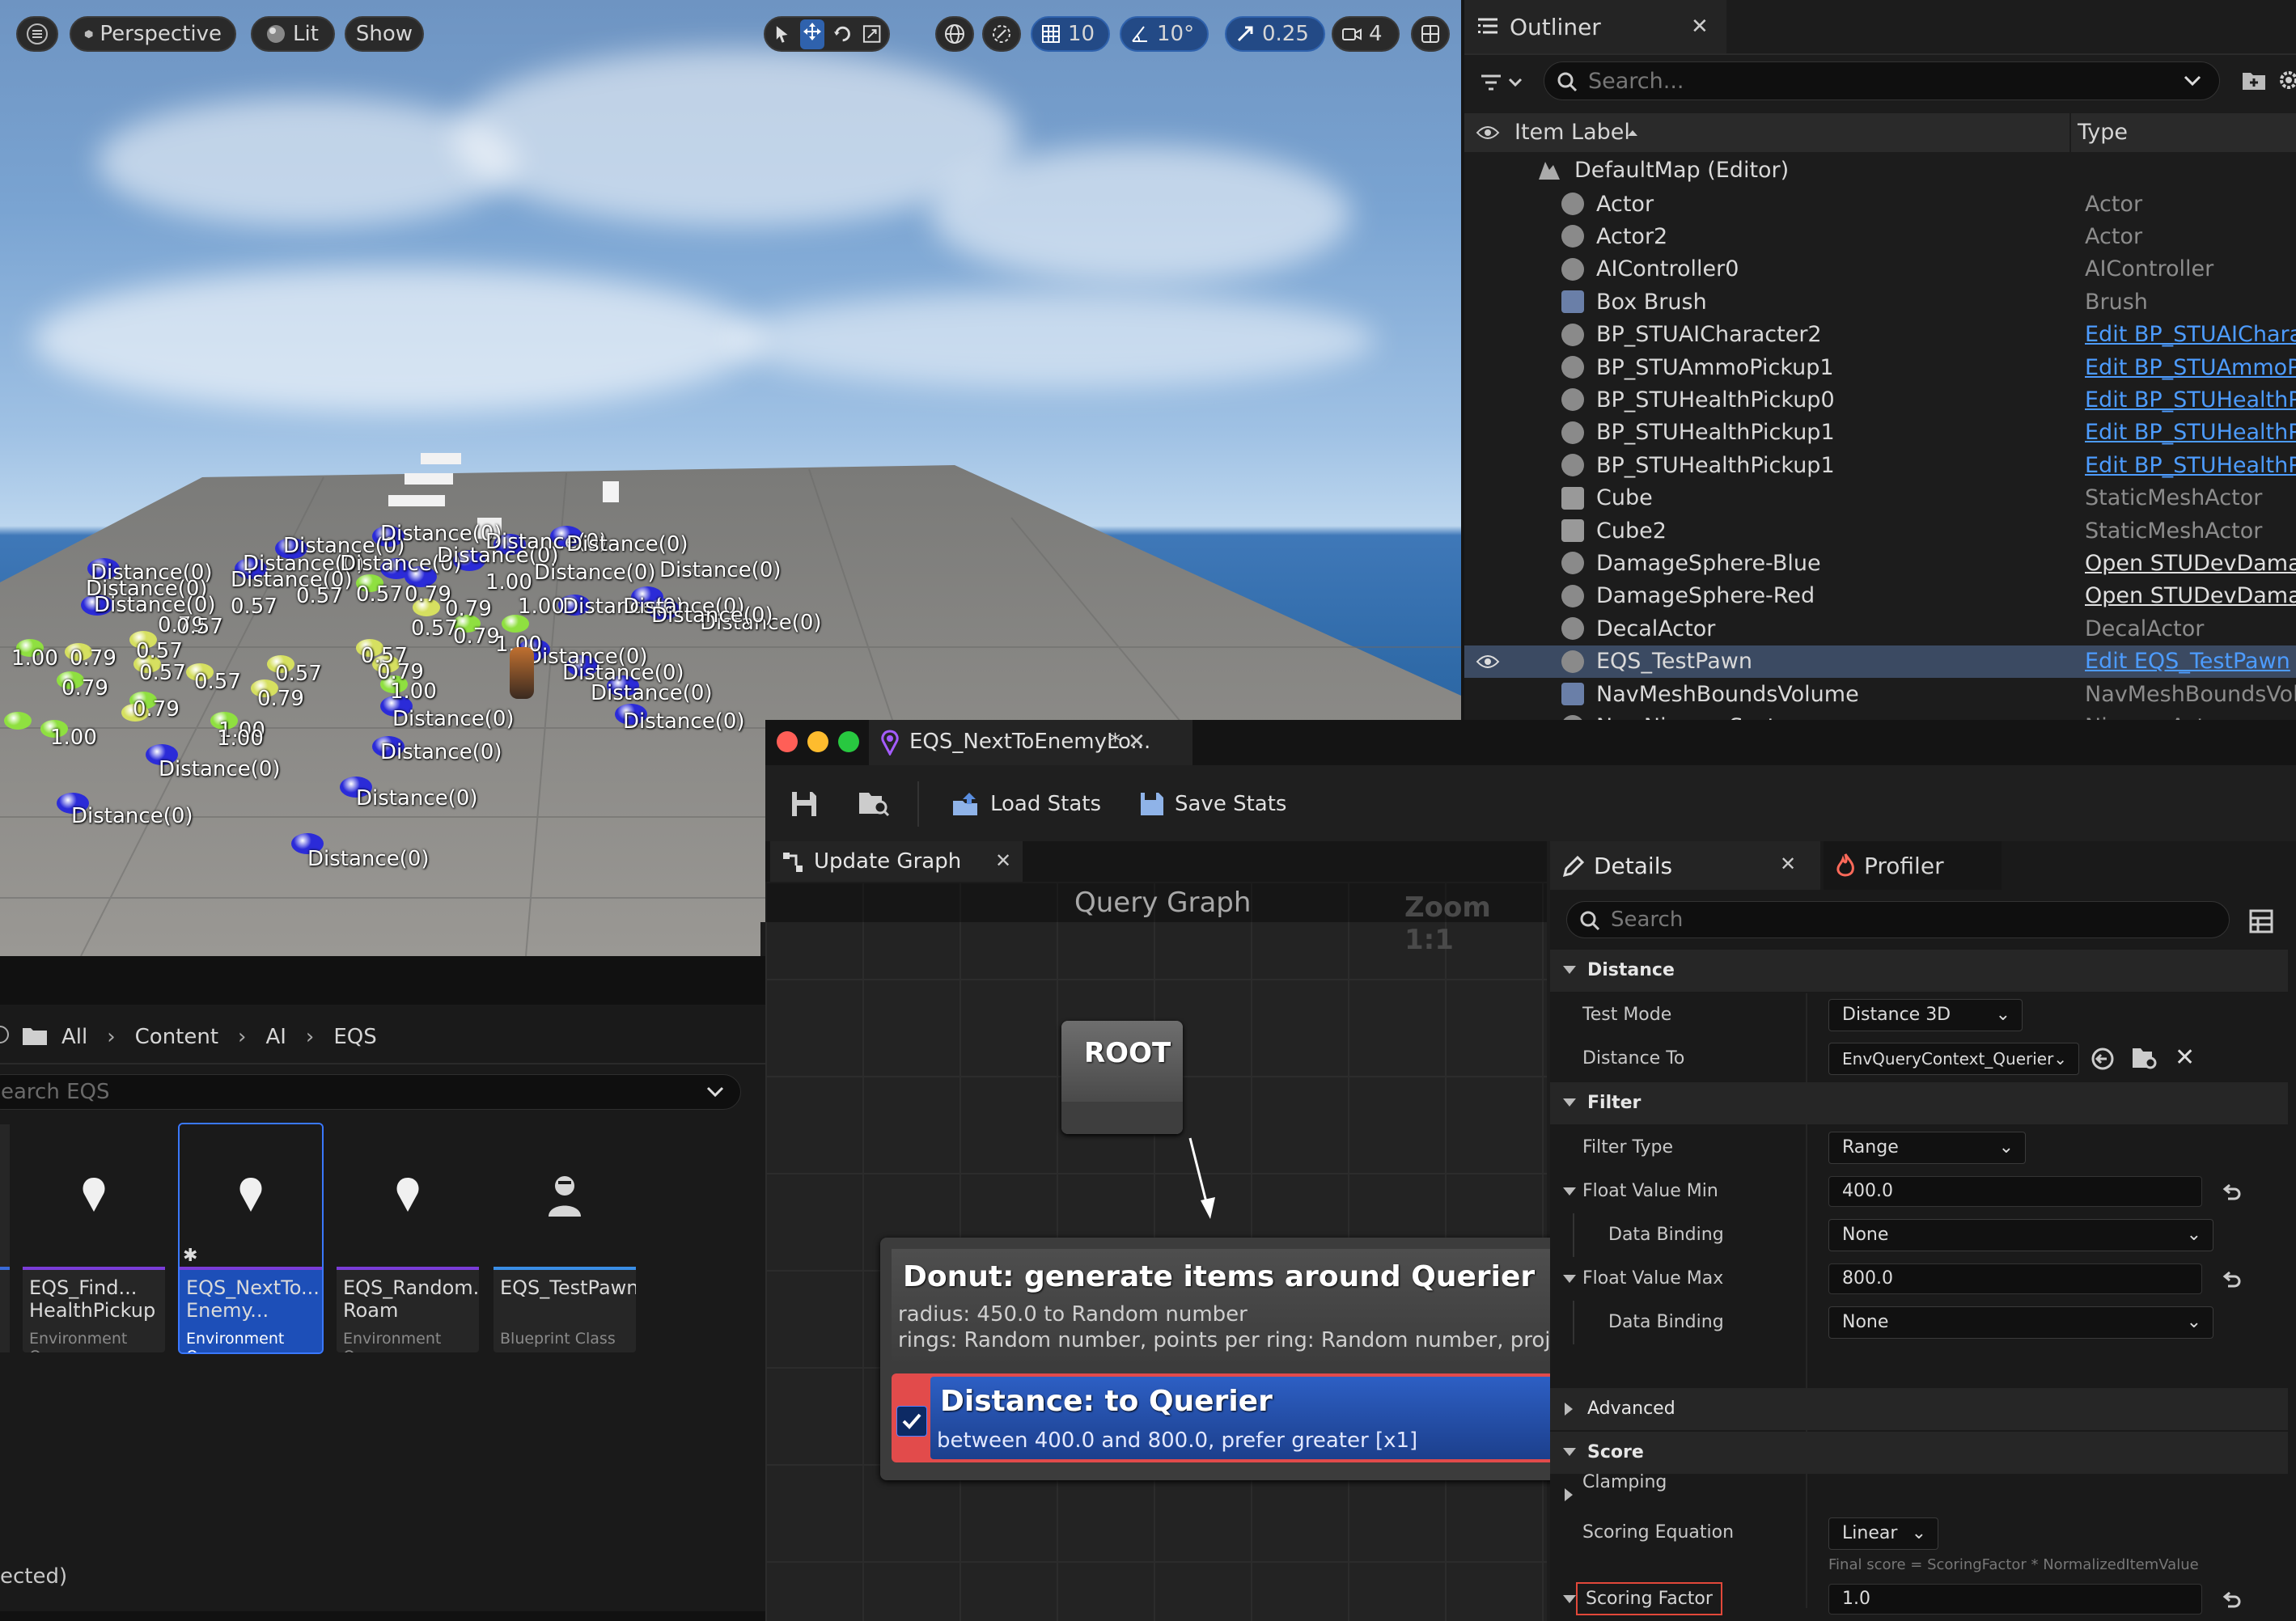 This screenshot has width=2296, height=1621. Describe the element at coordinates (1880, 694) in the screenshot. I see `outliner-row: NavMeshBoundsVolume NavMeshBoundsVolu` at that location.